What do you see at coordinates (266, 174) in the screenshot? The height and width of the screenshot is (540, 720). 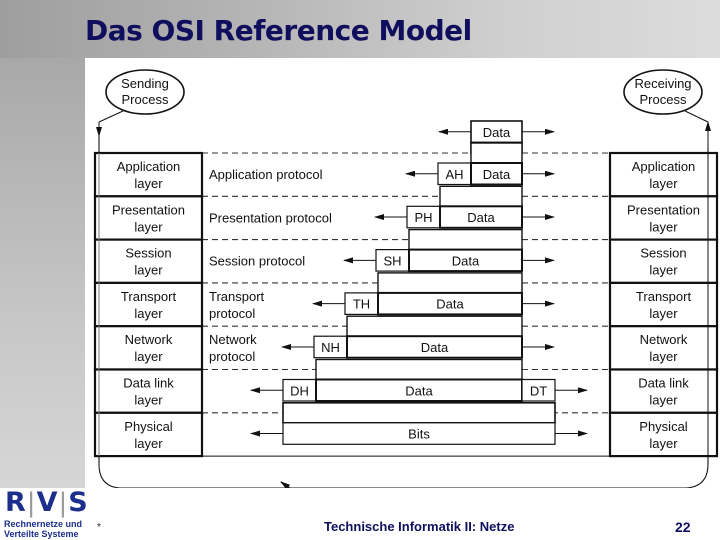 I see `protocol-label: Application protocol` at bounding box center [266, 174].